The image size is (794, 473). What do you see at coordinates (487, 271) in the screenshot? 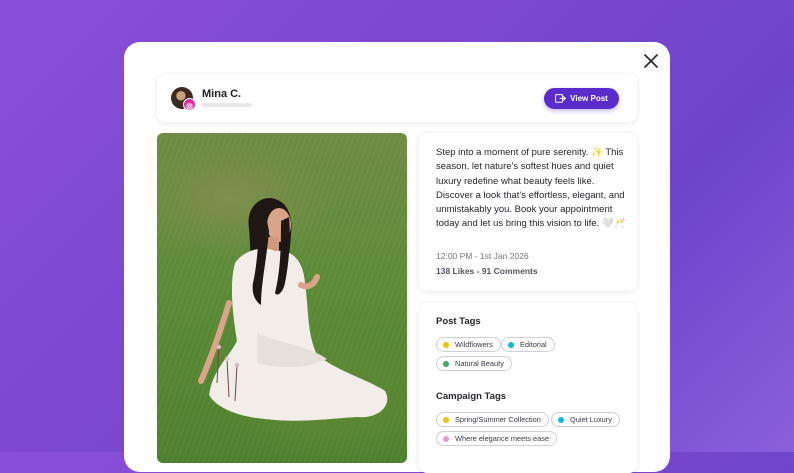
I see `post-engagement-stats: 138 Likes - 91 Comments` at bounding box center [487, 271].